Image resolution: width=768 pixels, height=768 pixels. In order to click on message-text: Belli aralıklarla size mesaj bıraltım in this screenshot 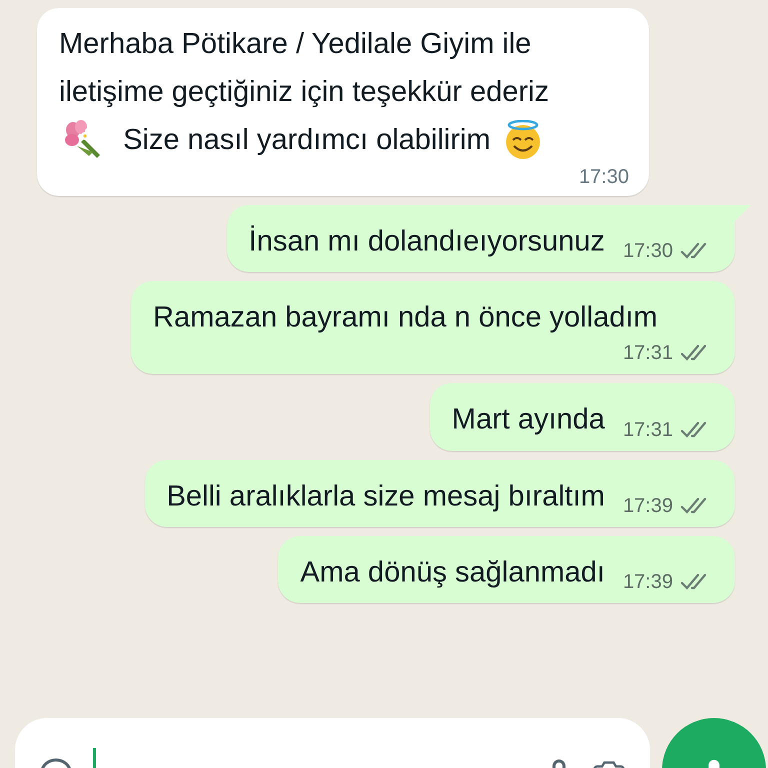, I will do `click(385, 496)`.